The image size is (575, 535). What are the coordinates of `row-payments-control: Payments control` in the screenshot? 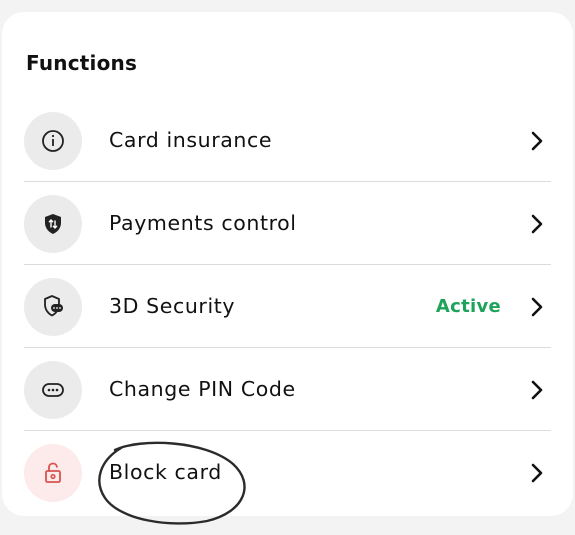 It's located at (287, 223).